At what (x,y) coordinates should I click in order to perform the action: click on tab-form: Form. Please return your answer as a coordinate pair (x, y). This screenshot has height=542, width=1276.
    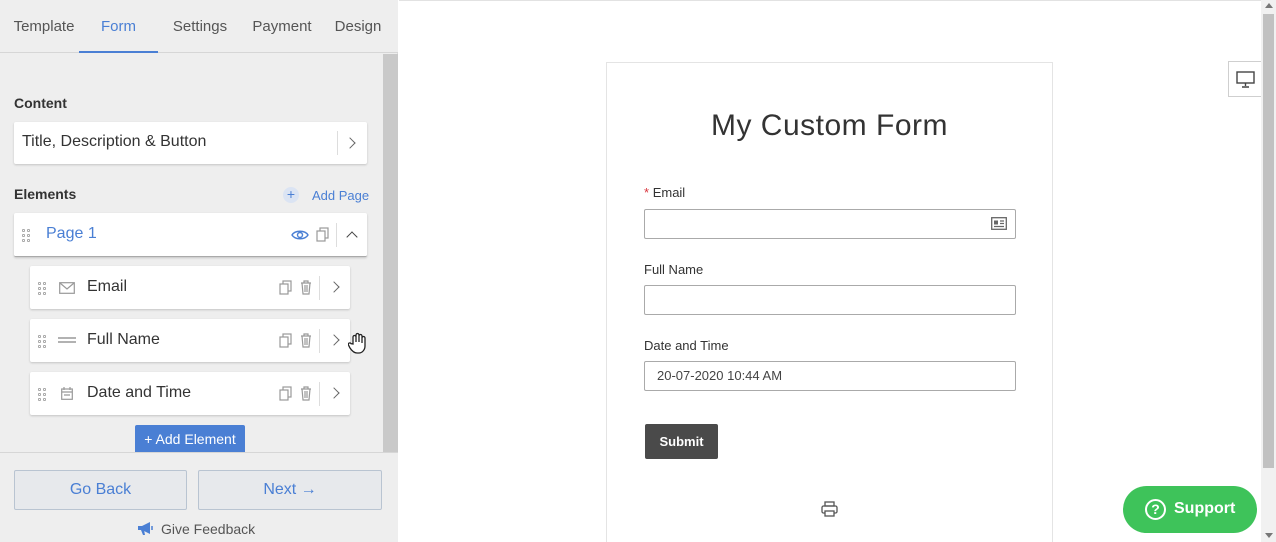
    Looking at the image, I should click on (118, 26).